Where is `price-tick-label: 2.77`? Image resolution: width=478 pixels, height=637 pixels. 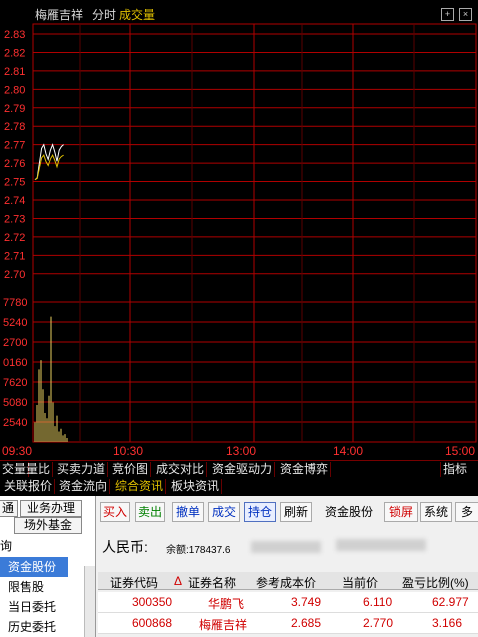 price-tick-label: 2.77 is located at coordinates (14, 146).